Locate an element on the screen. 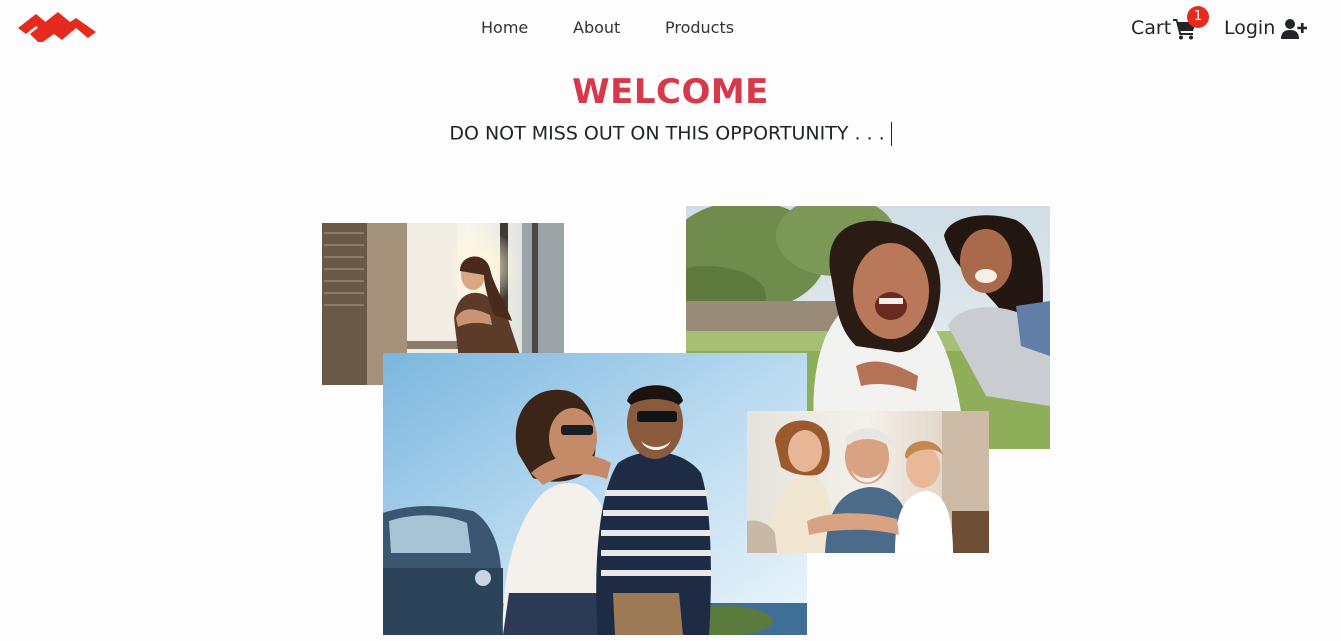 Image resolution: width=1341 pixels, height=641 pixels. text-cursor is located at coordinates (891, 134).